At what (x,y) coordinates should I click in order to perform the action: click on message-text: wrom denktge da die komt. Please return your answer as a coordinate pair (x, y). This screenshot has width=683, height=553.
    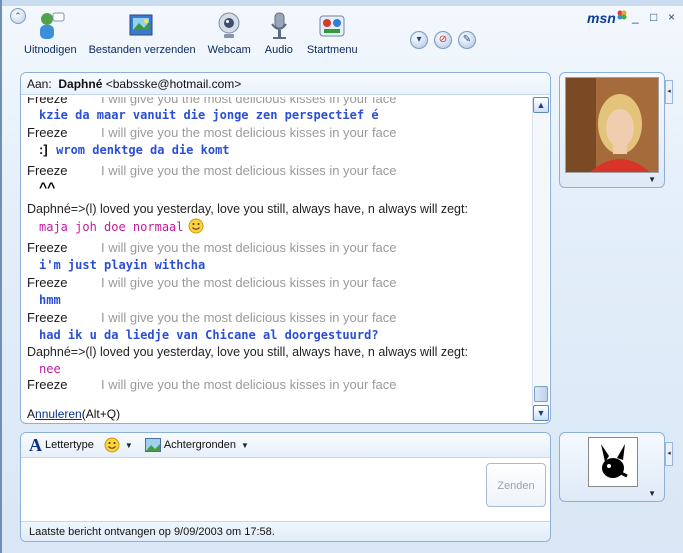
    Looking at the image, I should click on (143, 150).